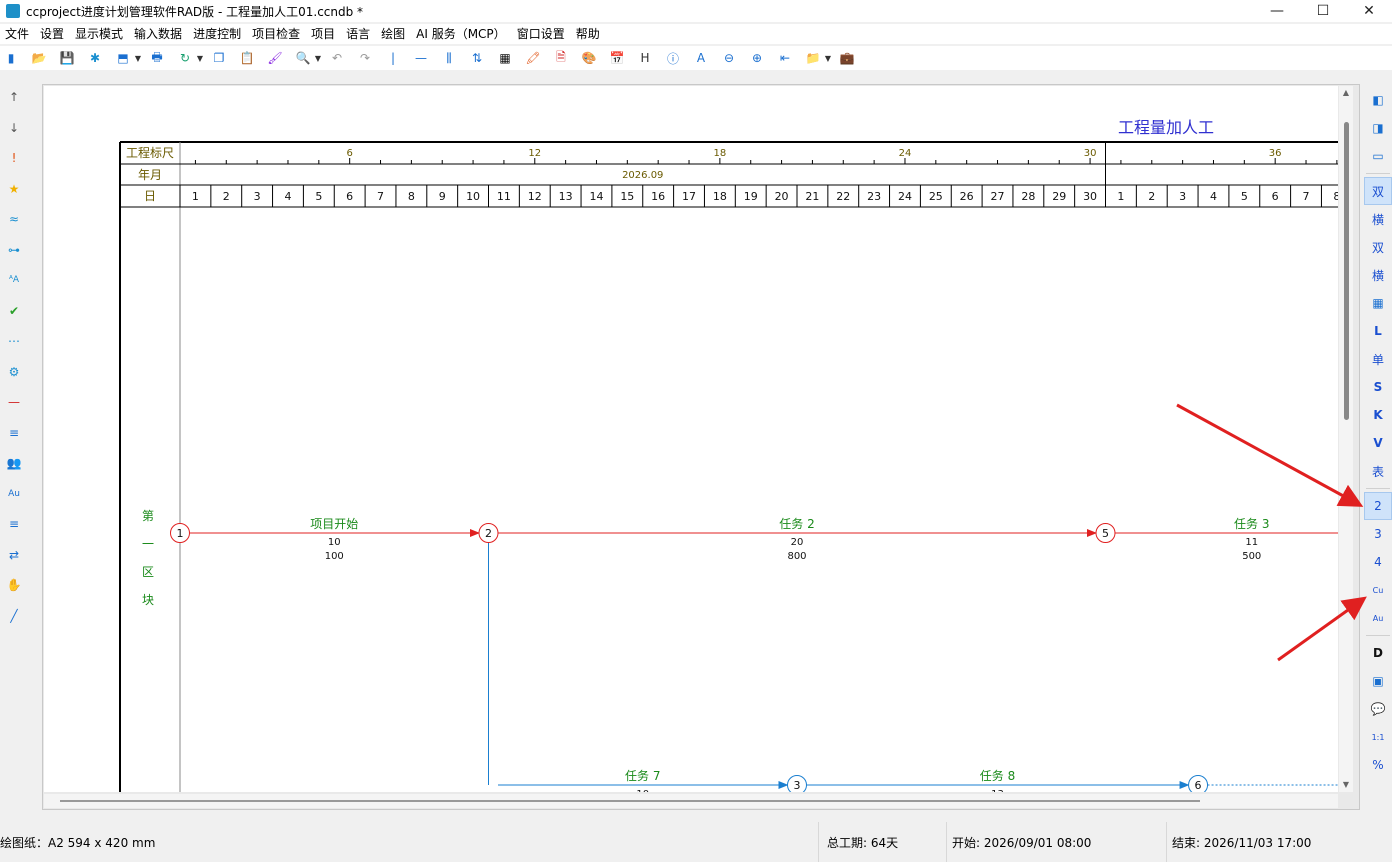  I want to click on copy-icon: ❐, so click(219, 58).